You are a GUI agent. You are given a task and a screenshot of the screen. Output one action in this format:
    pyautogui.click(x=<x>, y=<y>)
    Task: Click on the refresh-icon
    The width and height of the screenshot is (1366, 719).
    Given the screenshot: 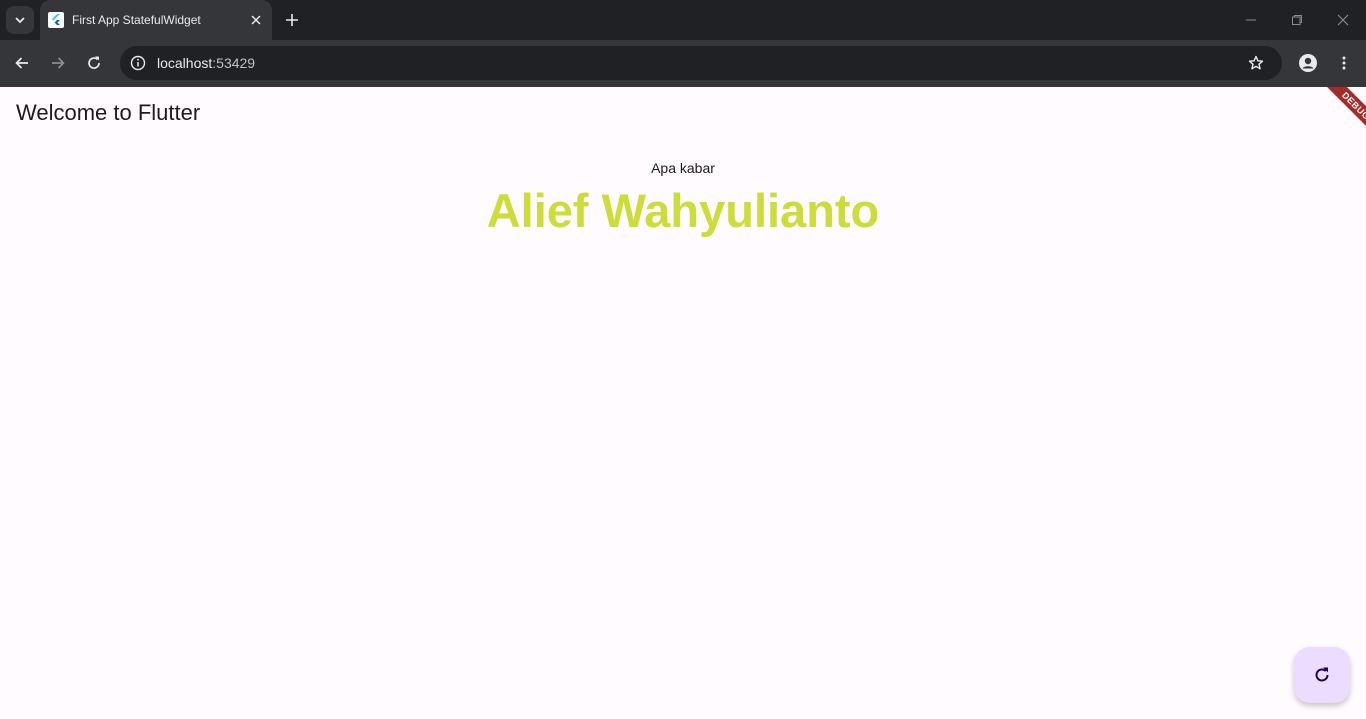 What is the action you would take?
    pyautogui.click(x=1322, y=674)
    